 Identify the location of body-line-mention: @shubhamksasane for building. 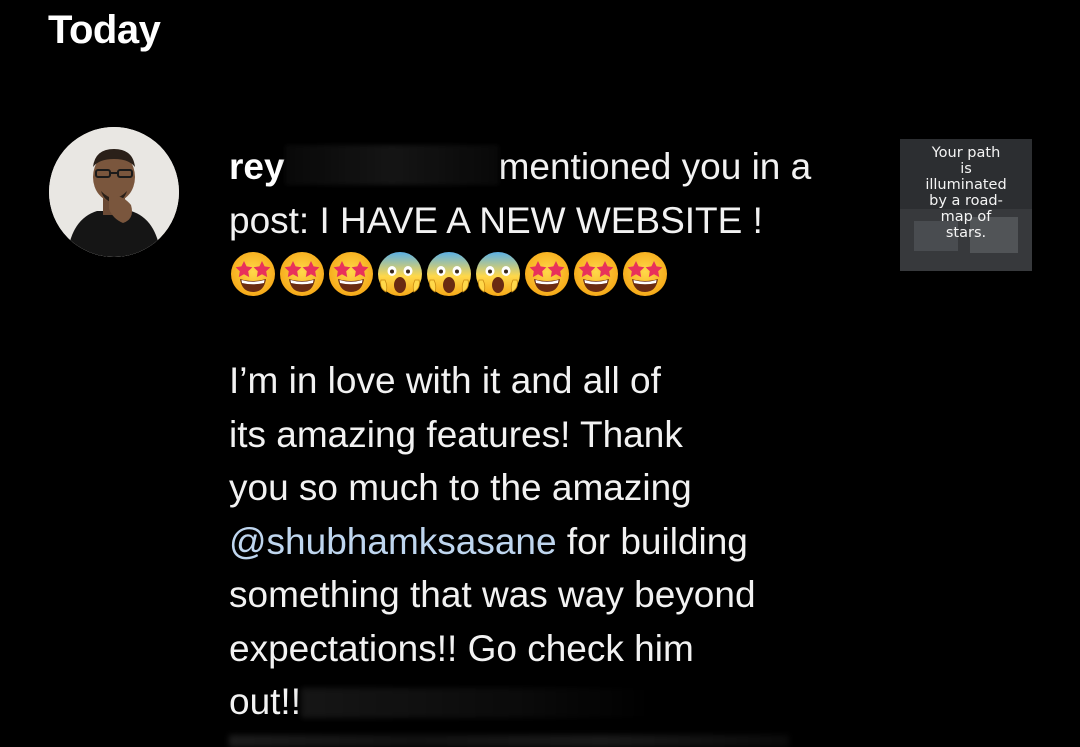
(539, 542).